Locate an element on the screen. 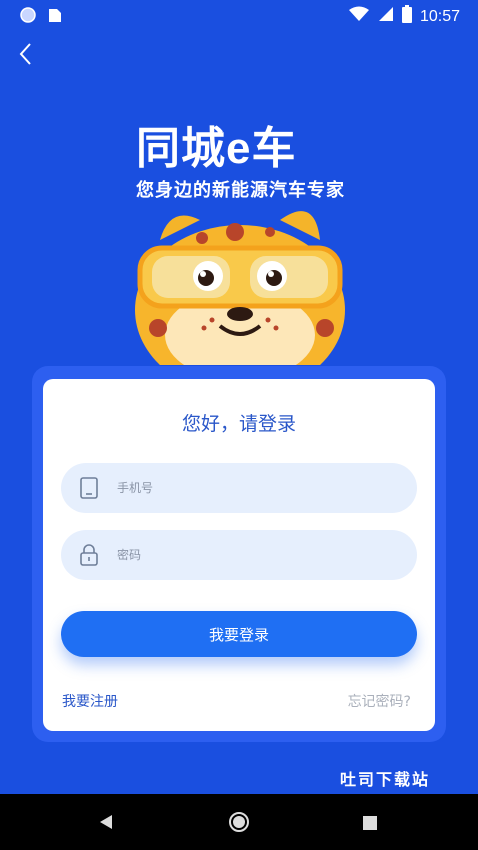  leopard-mascot is located at coordinates (240, 297).